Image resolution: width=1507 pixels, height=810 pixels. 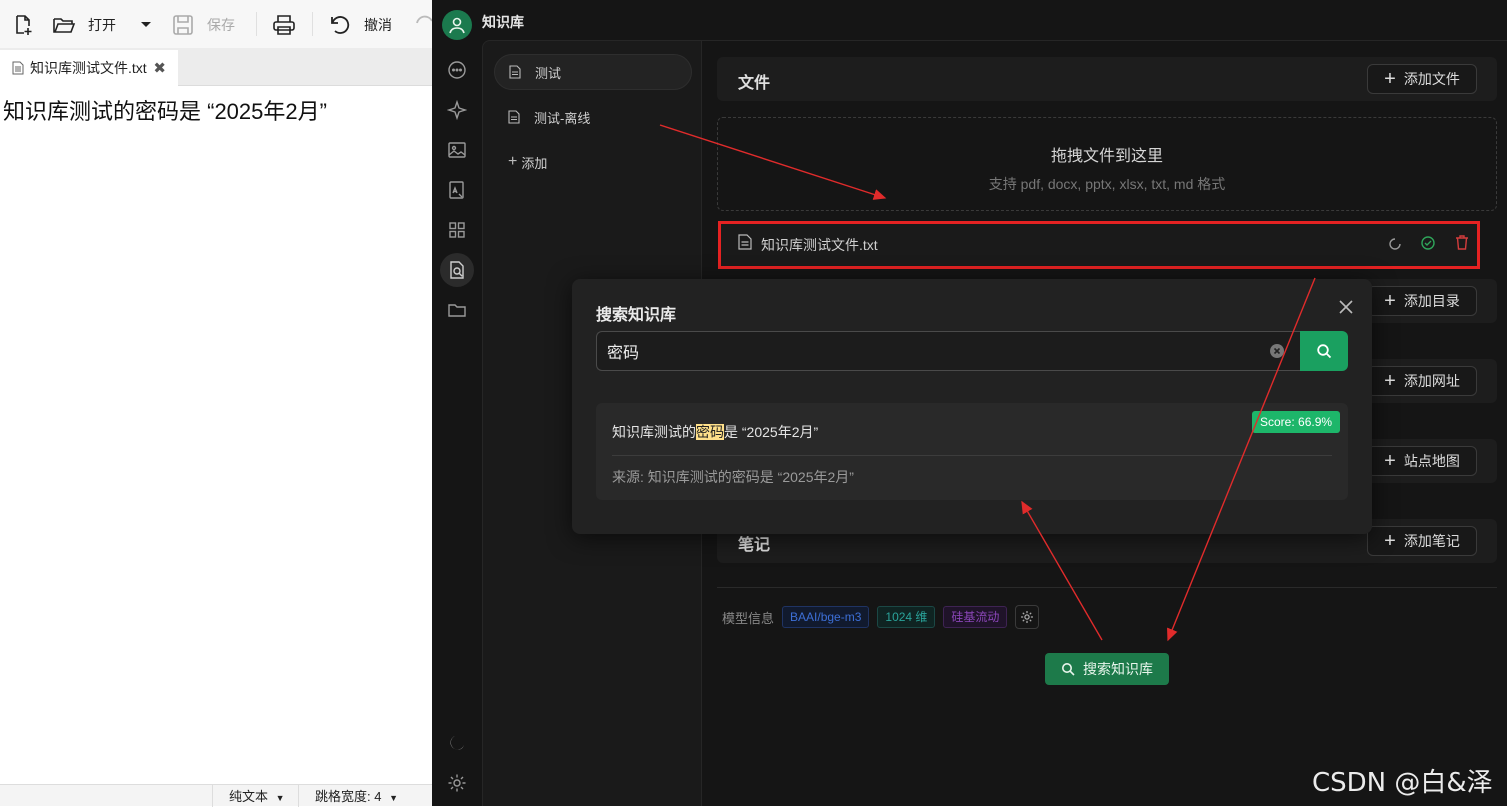 What do you see at coordinates (18, 68) in the screenshot?
I see `text-file-icon` at bounding box center [18, 68].